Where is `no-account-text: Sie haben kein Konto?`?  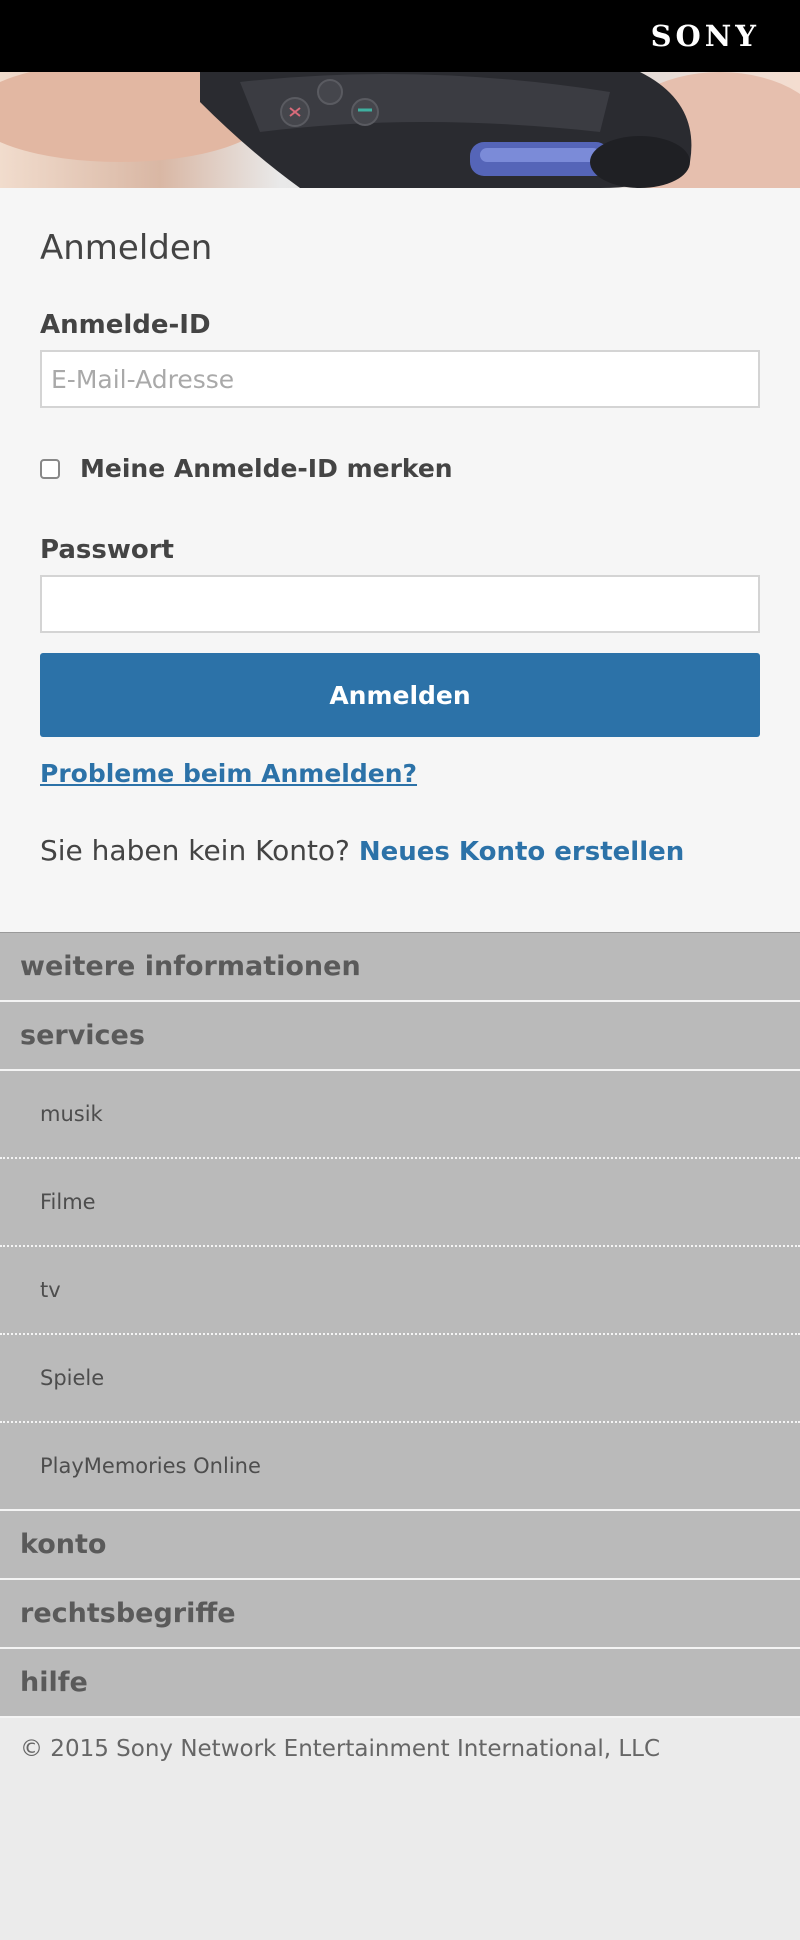
no-account-text: Sie haben kein Konto? is located at coordinates (195, 850).